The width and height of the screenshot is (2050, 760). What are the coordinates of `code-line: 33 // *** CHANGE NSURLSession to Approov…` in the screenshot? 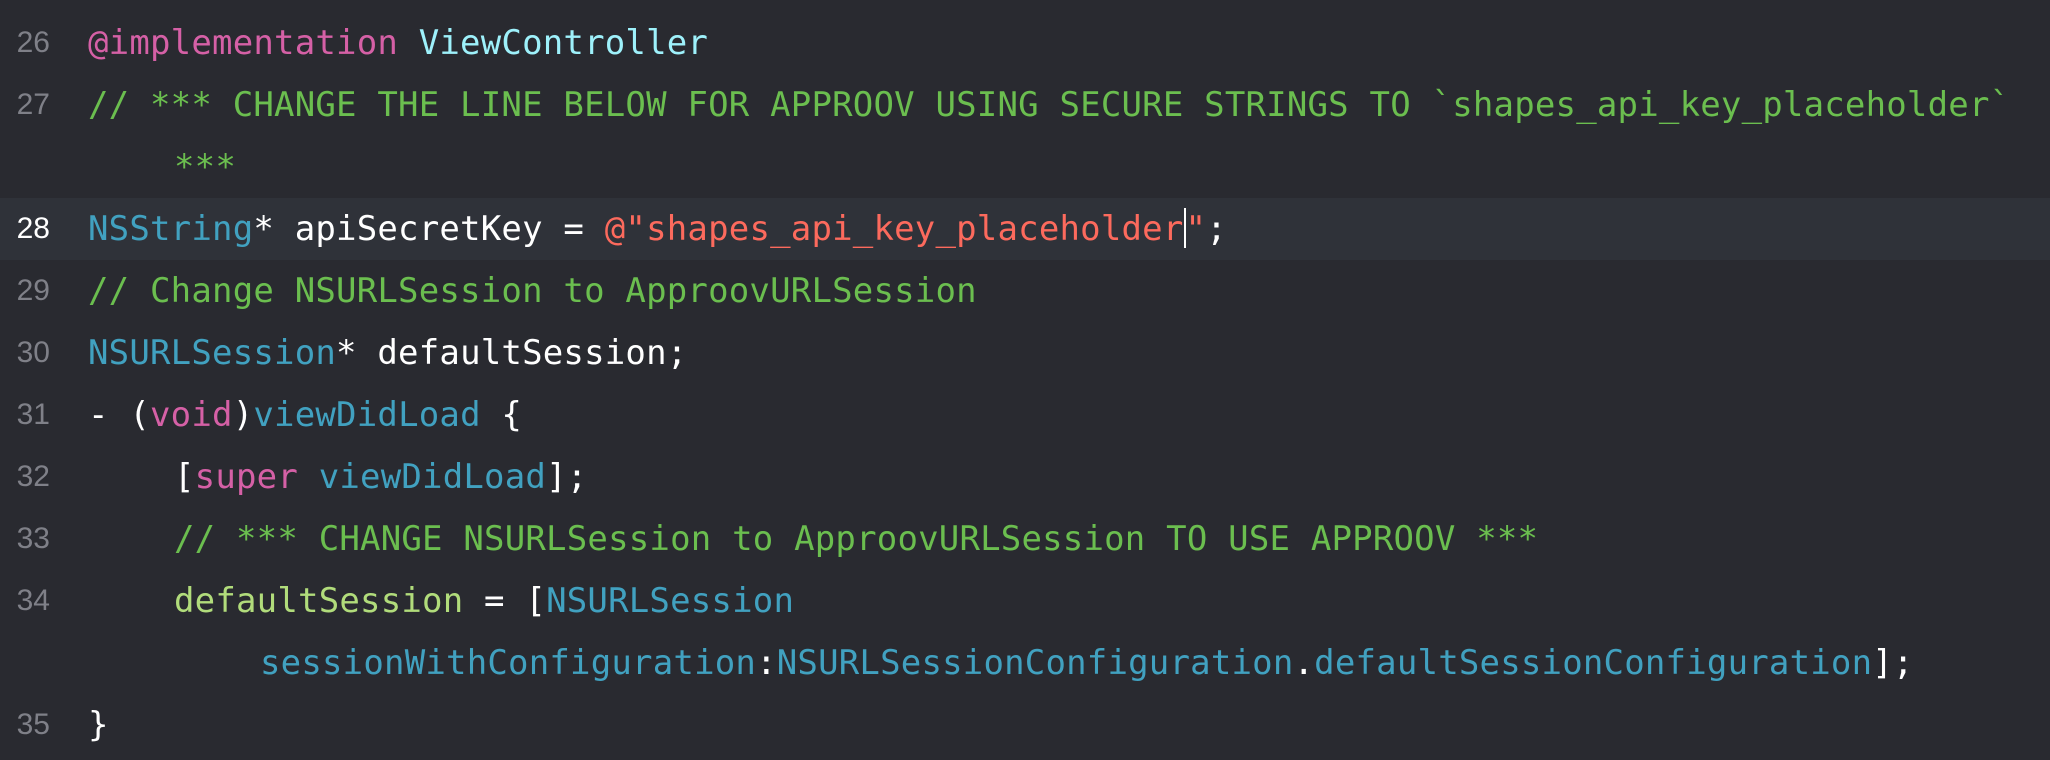 It's located at (1025, 539).